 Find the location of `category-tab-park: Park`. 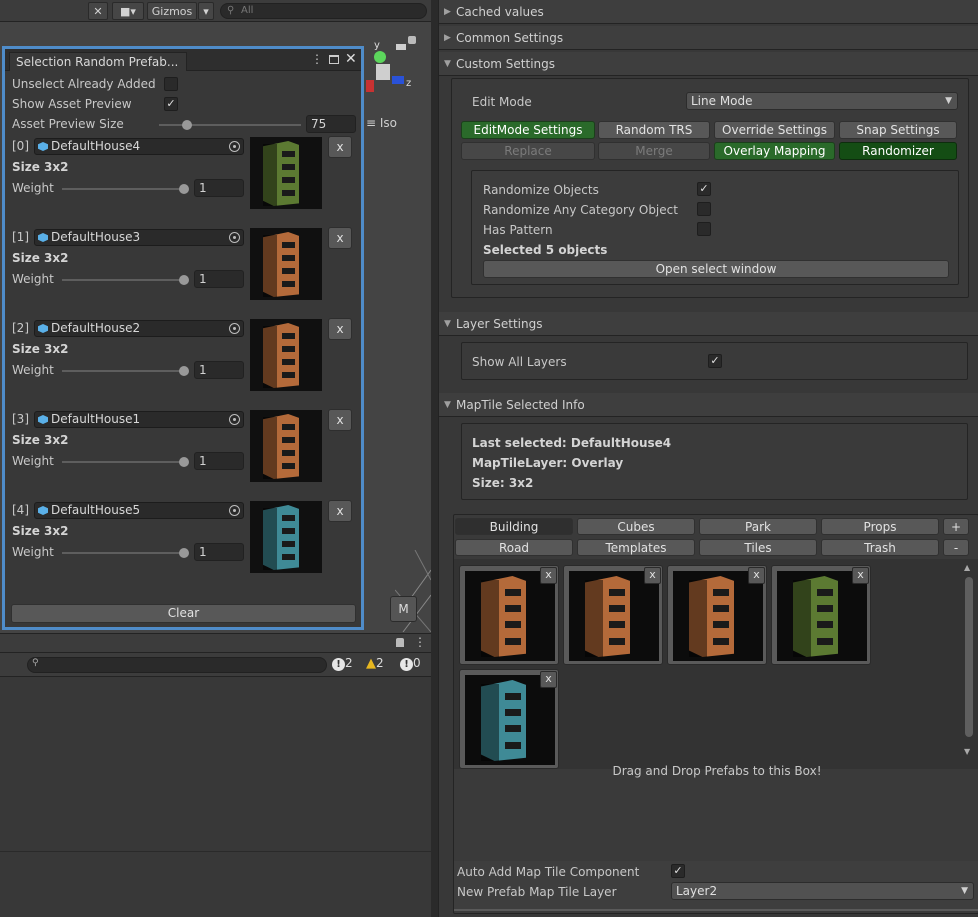

category-tab-park: Park is located at coordinates (758, 526).